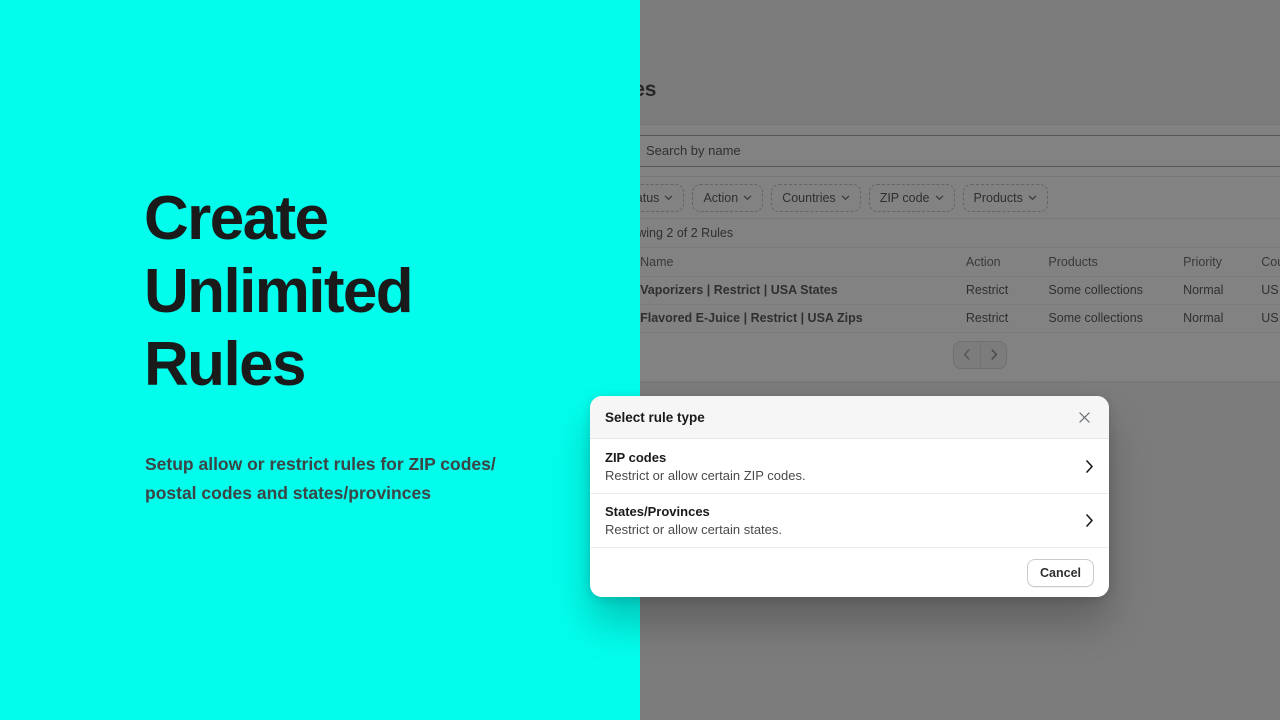  Describe the element at coordinates (1060, 572) in the screenshot. I see `cancel-button: Cancel` at that location.